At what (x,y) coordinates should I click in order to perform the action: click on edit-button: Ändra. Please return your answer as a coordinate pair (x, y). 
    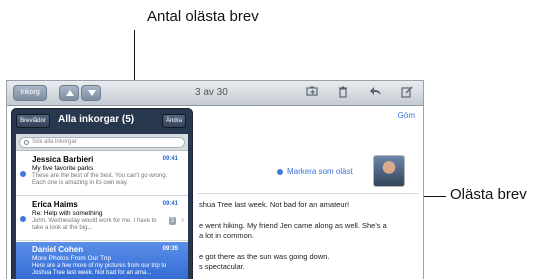
    Looking at the image, I should click on (174, 121).